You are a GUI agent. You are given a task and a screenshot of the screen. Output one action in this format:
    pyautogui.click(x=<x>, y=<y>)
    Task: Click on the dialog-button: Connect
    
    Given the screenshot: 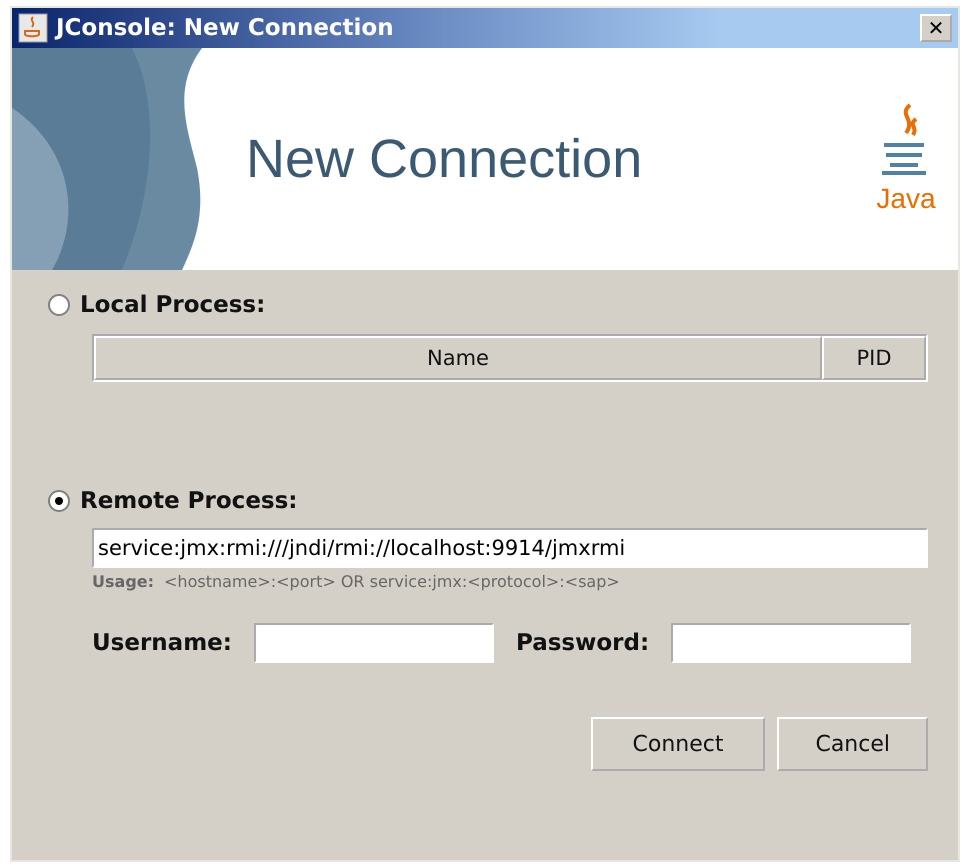 What is the action you would take?
    pyautogui.click(x=678, y=744)
    